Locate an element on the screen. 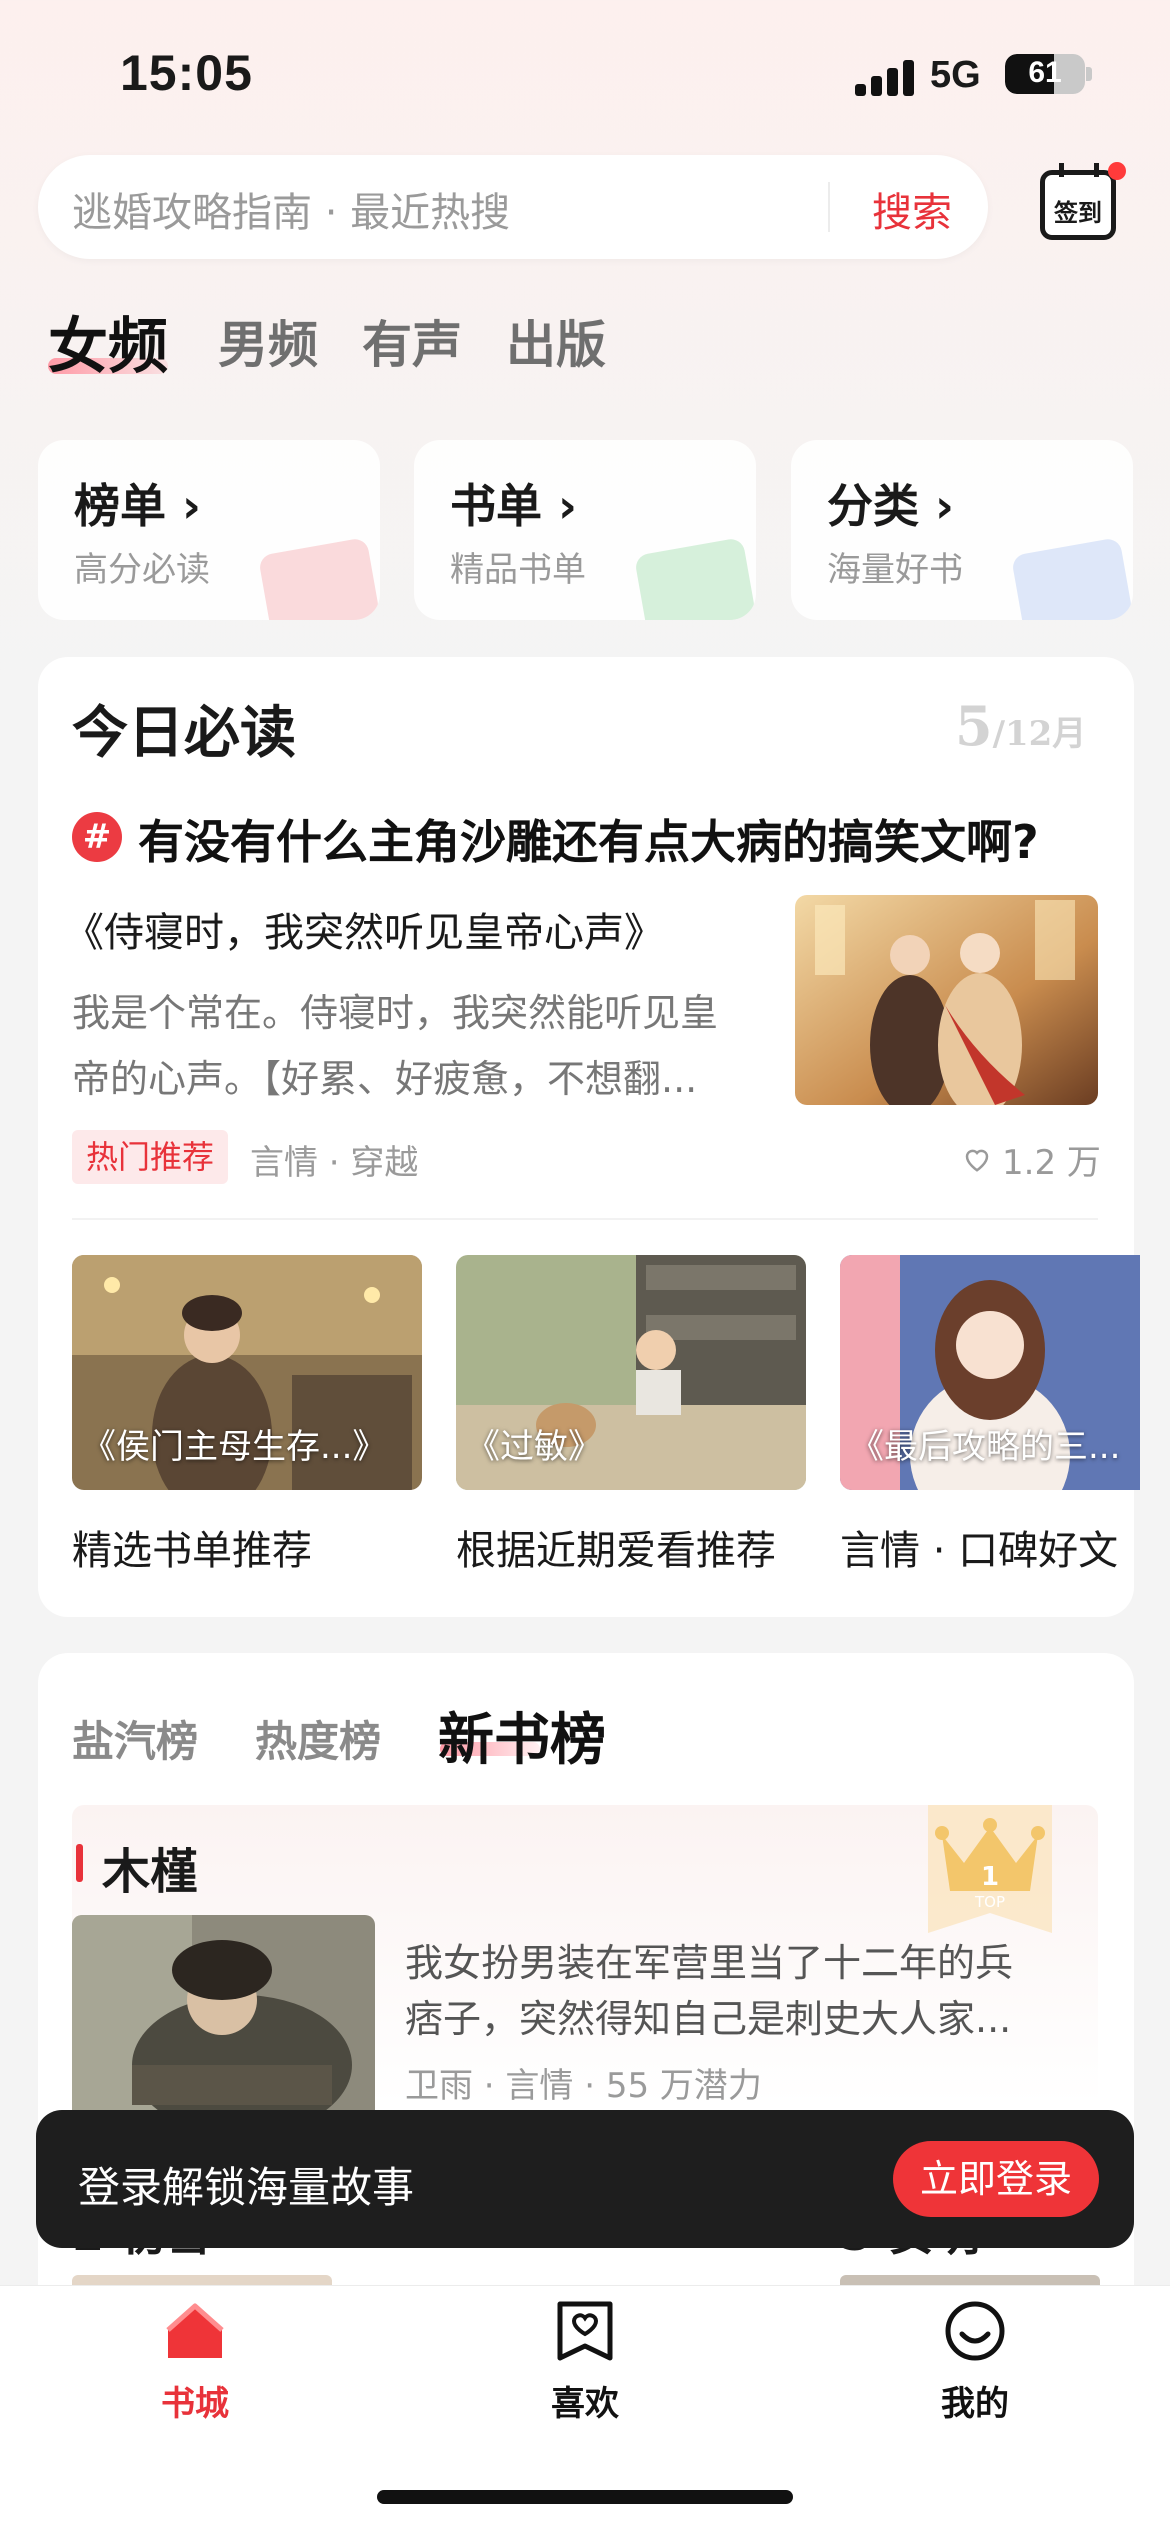 This screenshot has height=2532, width=1170. tab-male: 男频 is located at coordinates (268, 341).